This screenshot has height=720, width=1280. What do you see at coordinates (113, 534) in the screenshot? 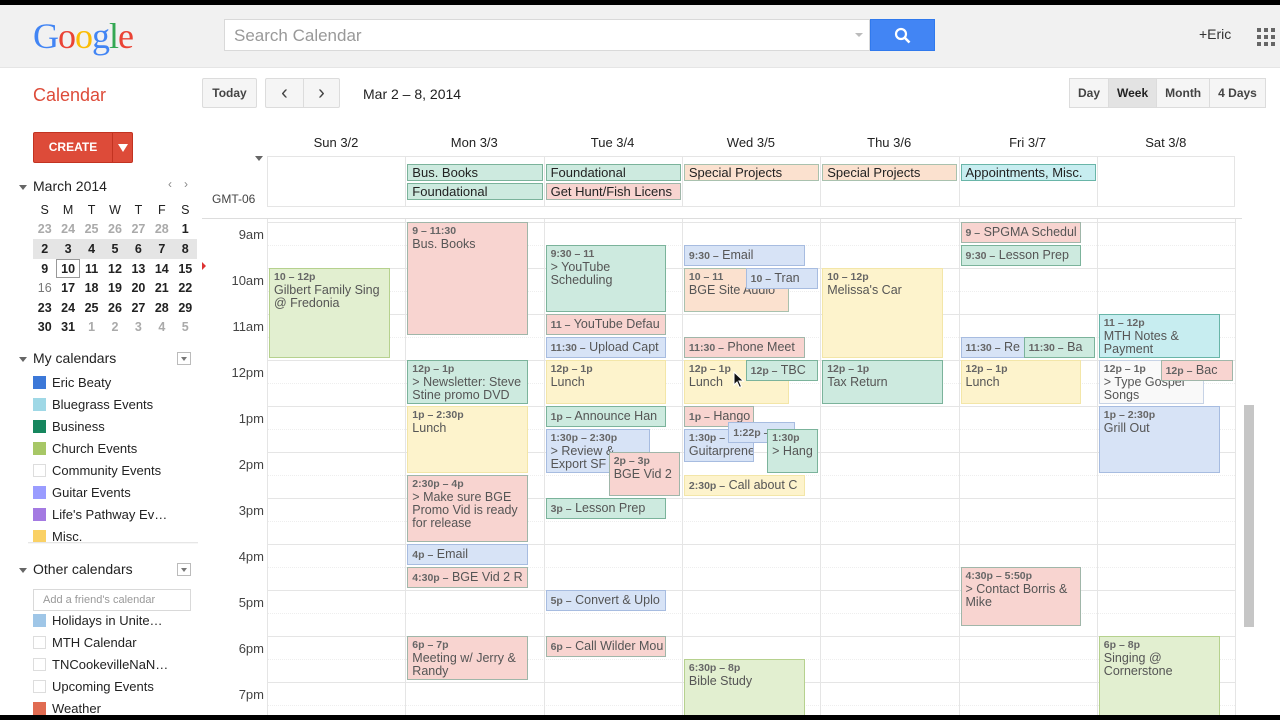
I see `calendar-item: Misc.` at bounding box center [113, 534].